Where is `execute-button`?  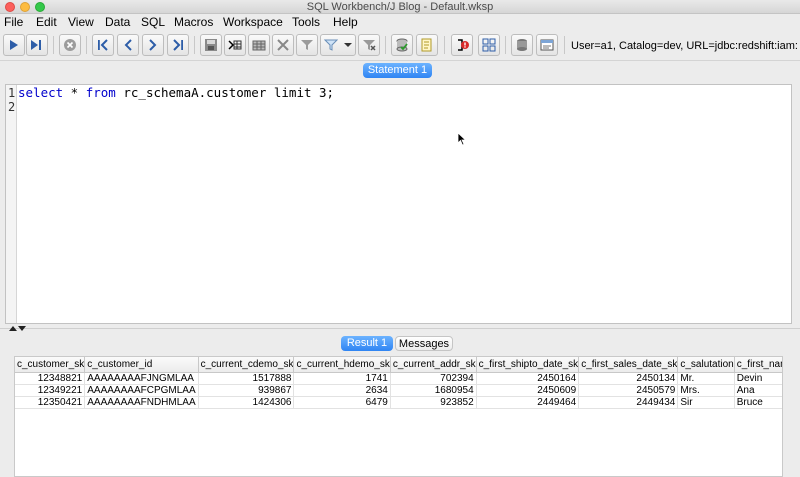
execute-button is located at coordinates (14, 45).